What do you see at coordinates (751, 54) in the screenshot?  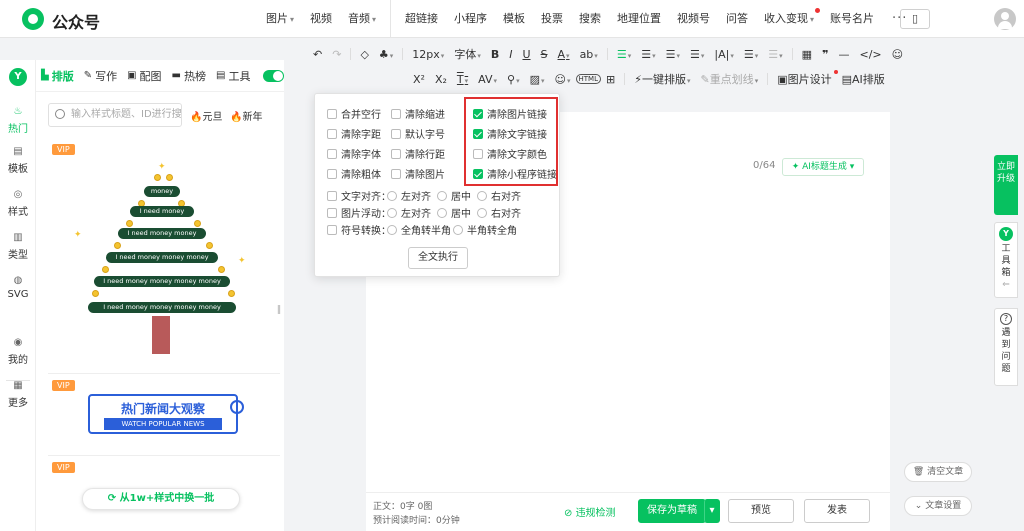 I see `letter-spacing-icon: ☰` at bounding box center [751, 54].